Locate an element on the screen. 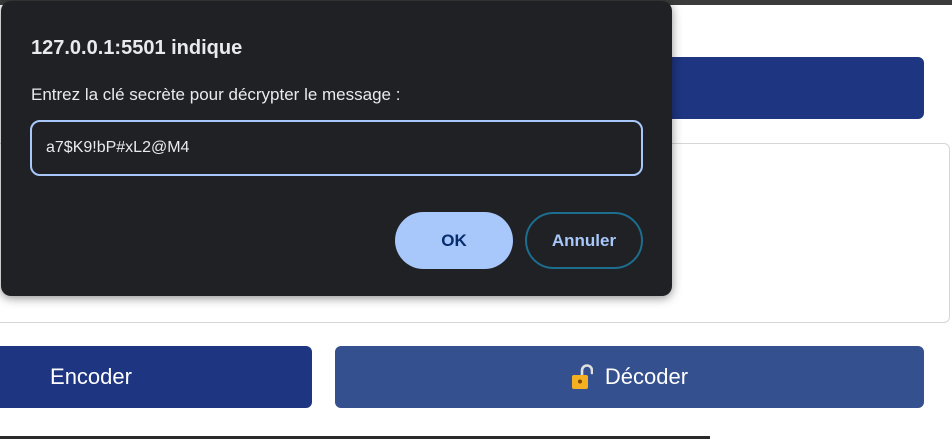 Image resolution: width=952 pixels, height=439 pixels. encode-button: Encoder is located at coordinates (156, 377).